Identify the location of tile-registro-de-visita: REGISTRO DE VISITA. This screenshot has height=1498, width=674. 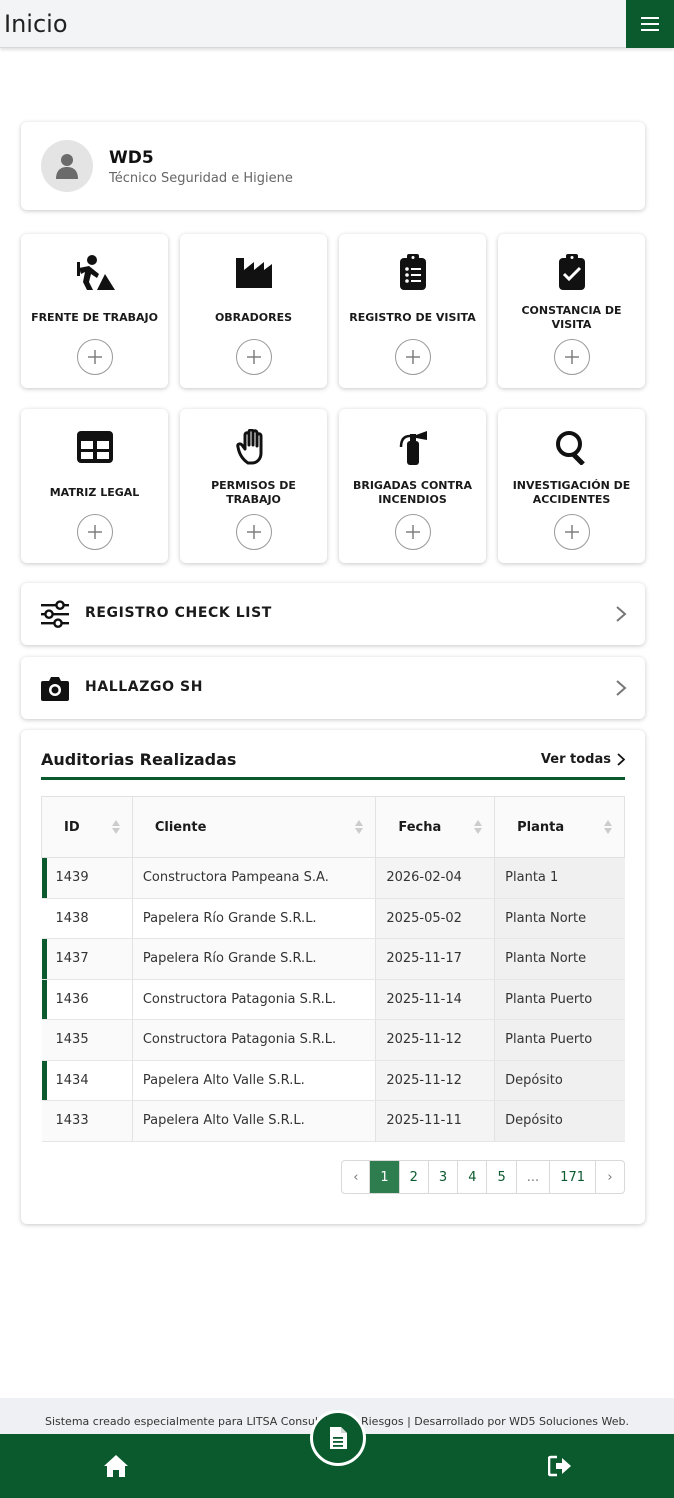
(412, 311).